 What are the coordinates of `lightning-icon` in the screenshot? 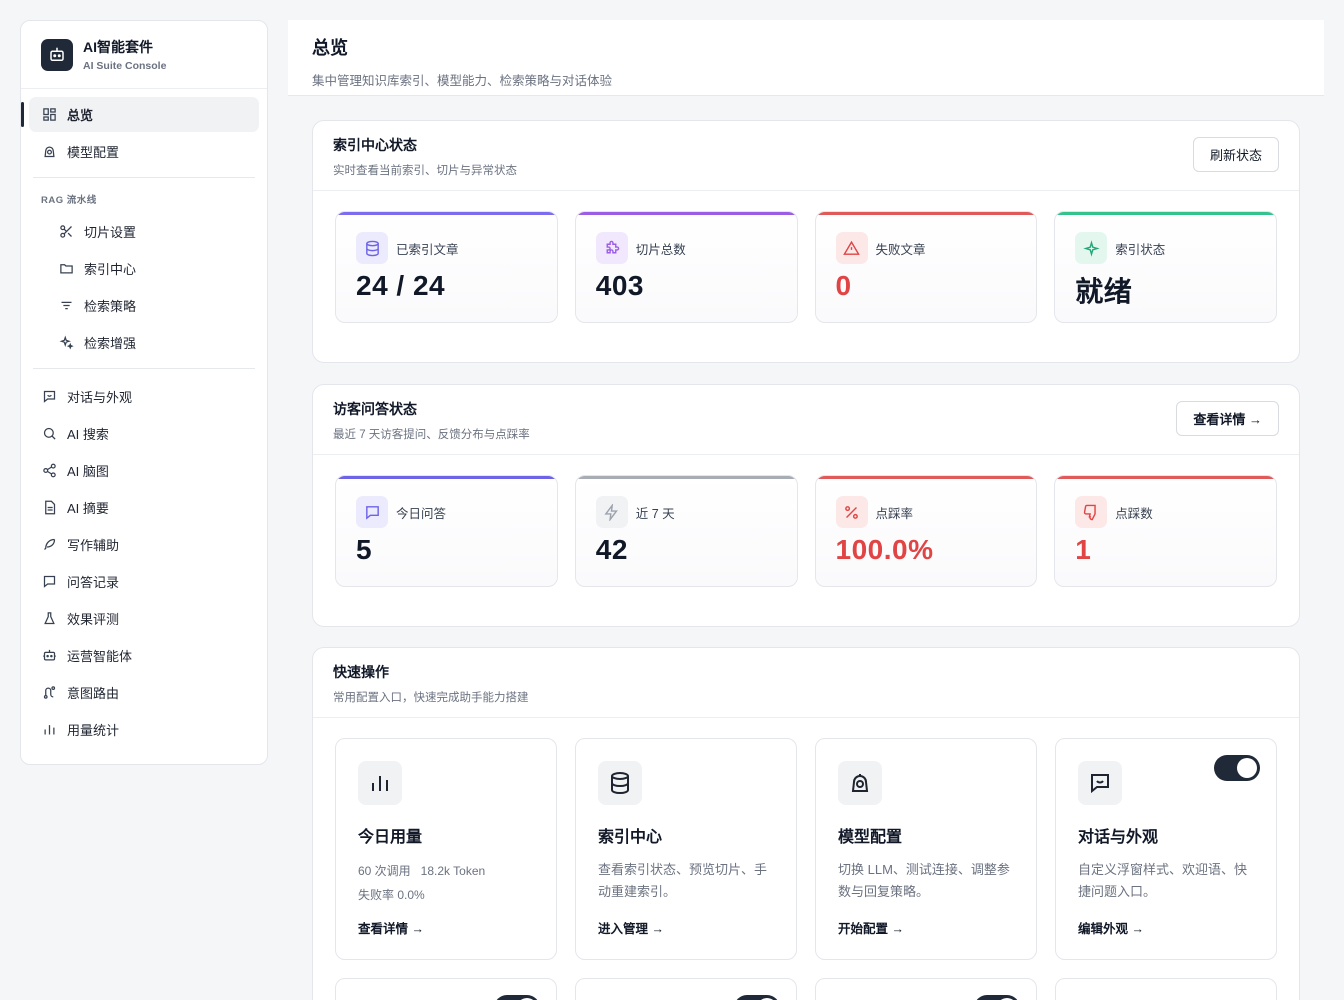 It's located at (611, 512).